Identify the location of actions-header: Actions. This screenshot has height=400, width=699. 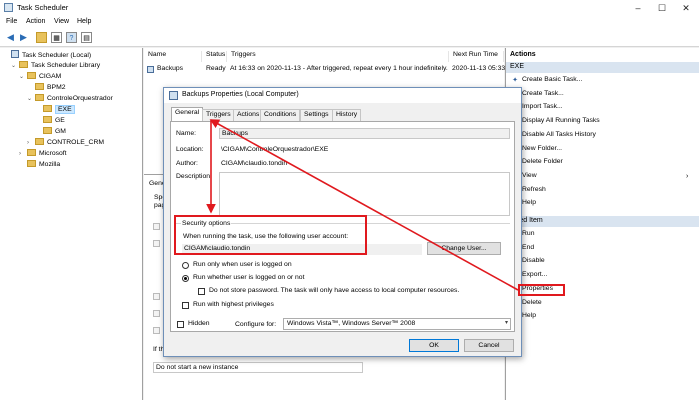
(523, 54).